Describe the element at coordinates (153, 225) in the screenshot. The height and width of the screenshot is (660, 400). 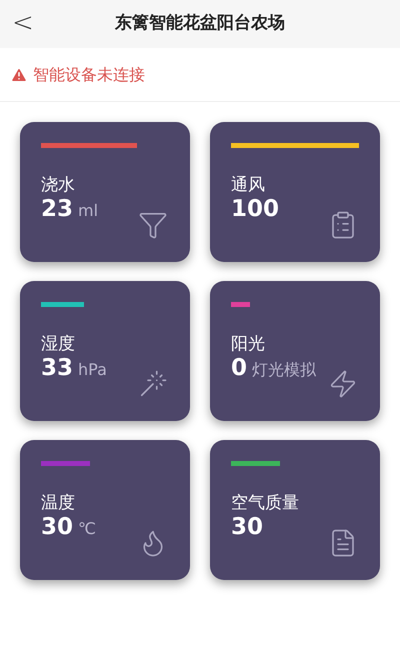
I see `funnel-icon` at that location.